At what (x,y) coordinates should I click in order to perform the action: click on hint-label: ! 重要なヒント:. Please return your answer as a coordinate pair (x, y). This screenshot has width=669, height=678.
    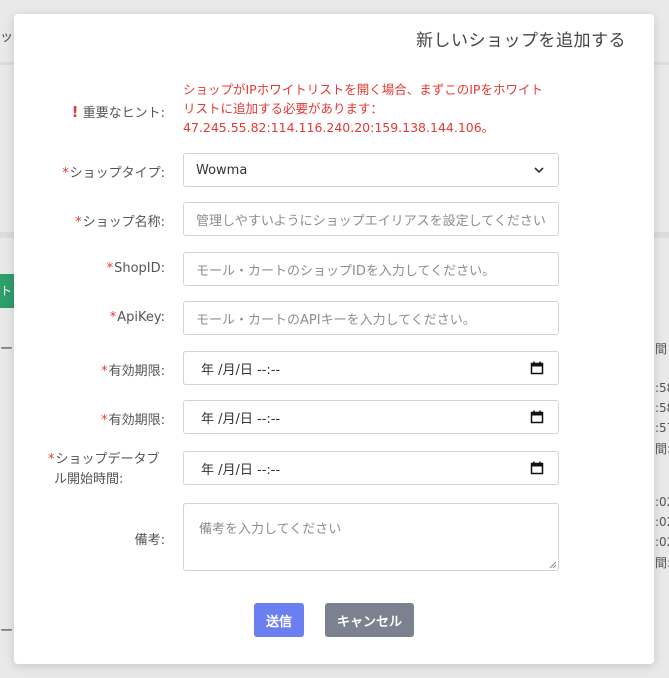
    Looking at the image, I should click on (118, 111).